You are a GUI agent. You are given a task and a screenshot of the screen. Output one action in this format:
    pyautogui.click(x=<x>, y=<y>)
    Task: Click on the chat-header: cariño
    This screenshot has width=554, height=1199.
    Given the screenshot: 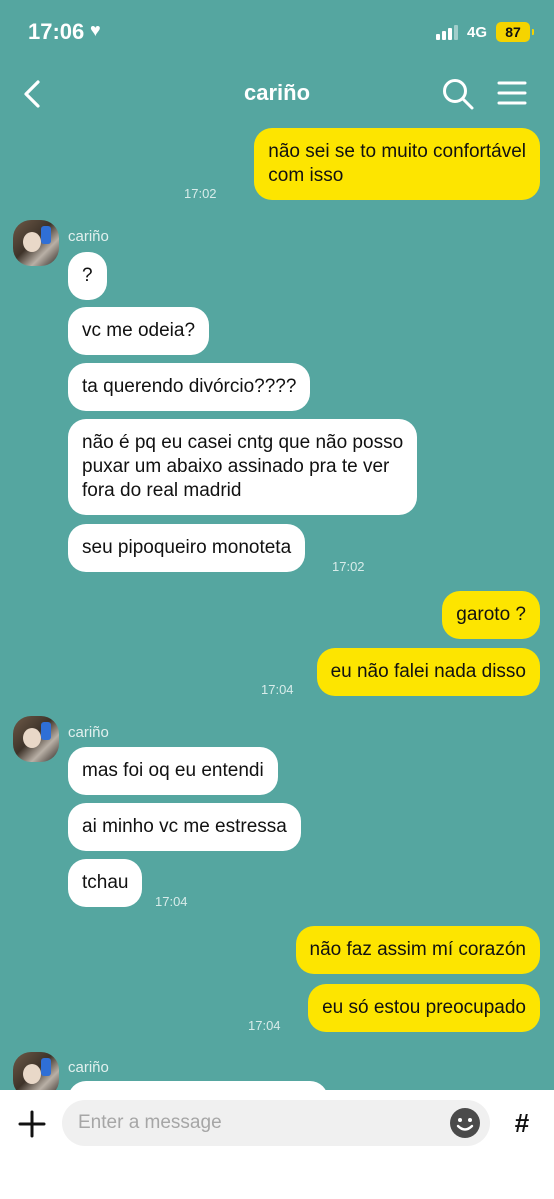 What is the action you would take?
    pyautogui.click(x=277, y=94)
    